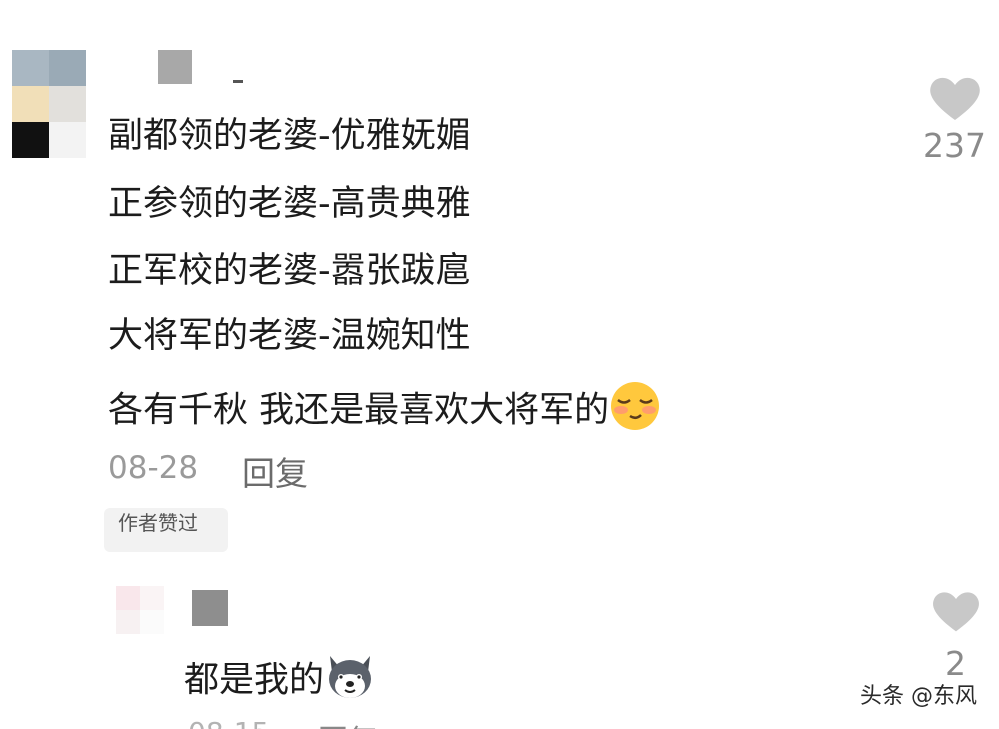 Image resolution: width=999 pixels, height=729 pixels. Describe the element at coordinates (153, 468) in the screenshot. I see `comment-date: 08-28` at that location.